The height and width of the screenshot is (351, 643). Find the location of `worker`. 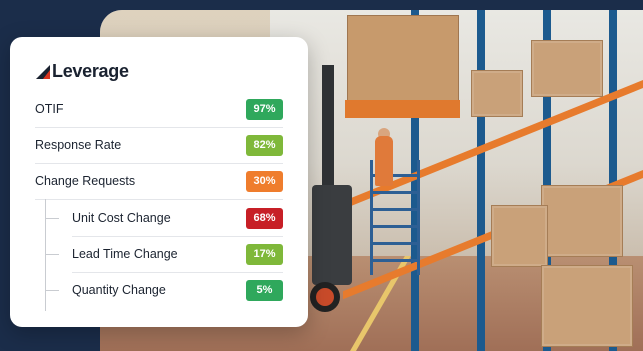

worker is located at coordinates (384, 161).